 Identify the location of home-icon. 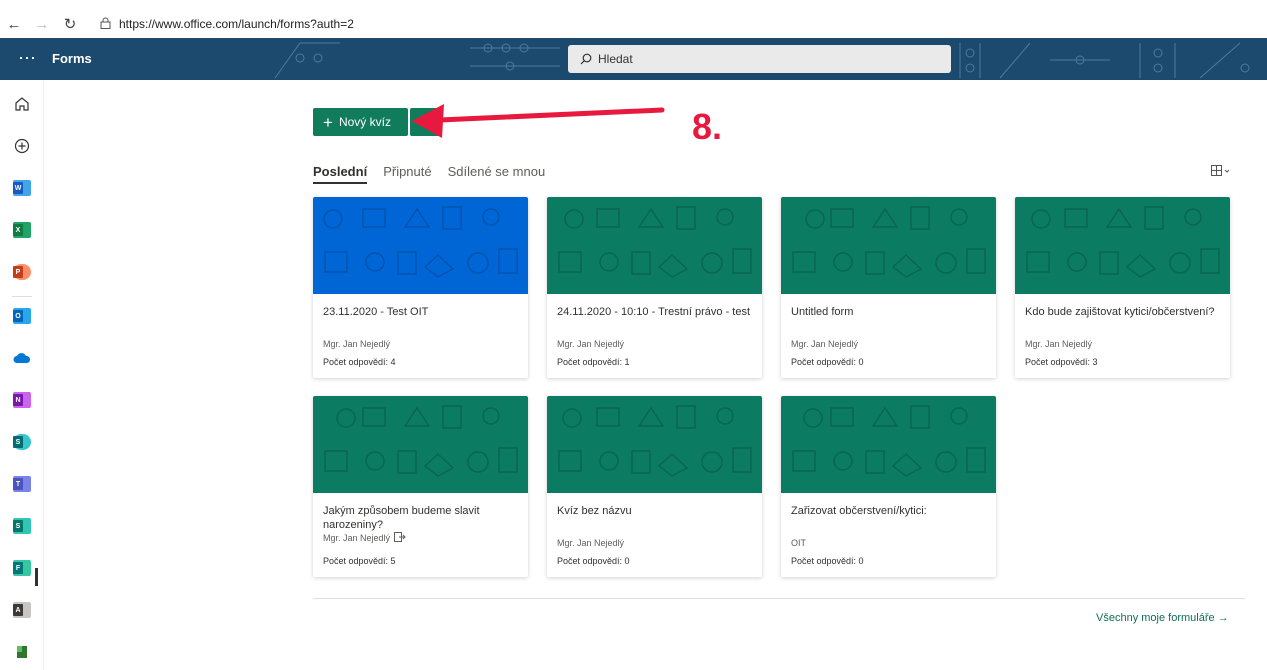
(22, 104).